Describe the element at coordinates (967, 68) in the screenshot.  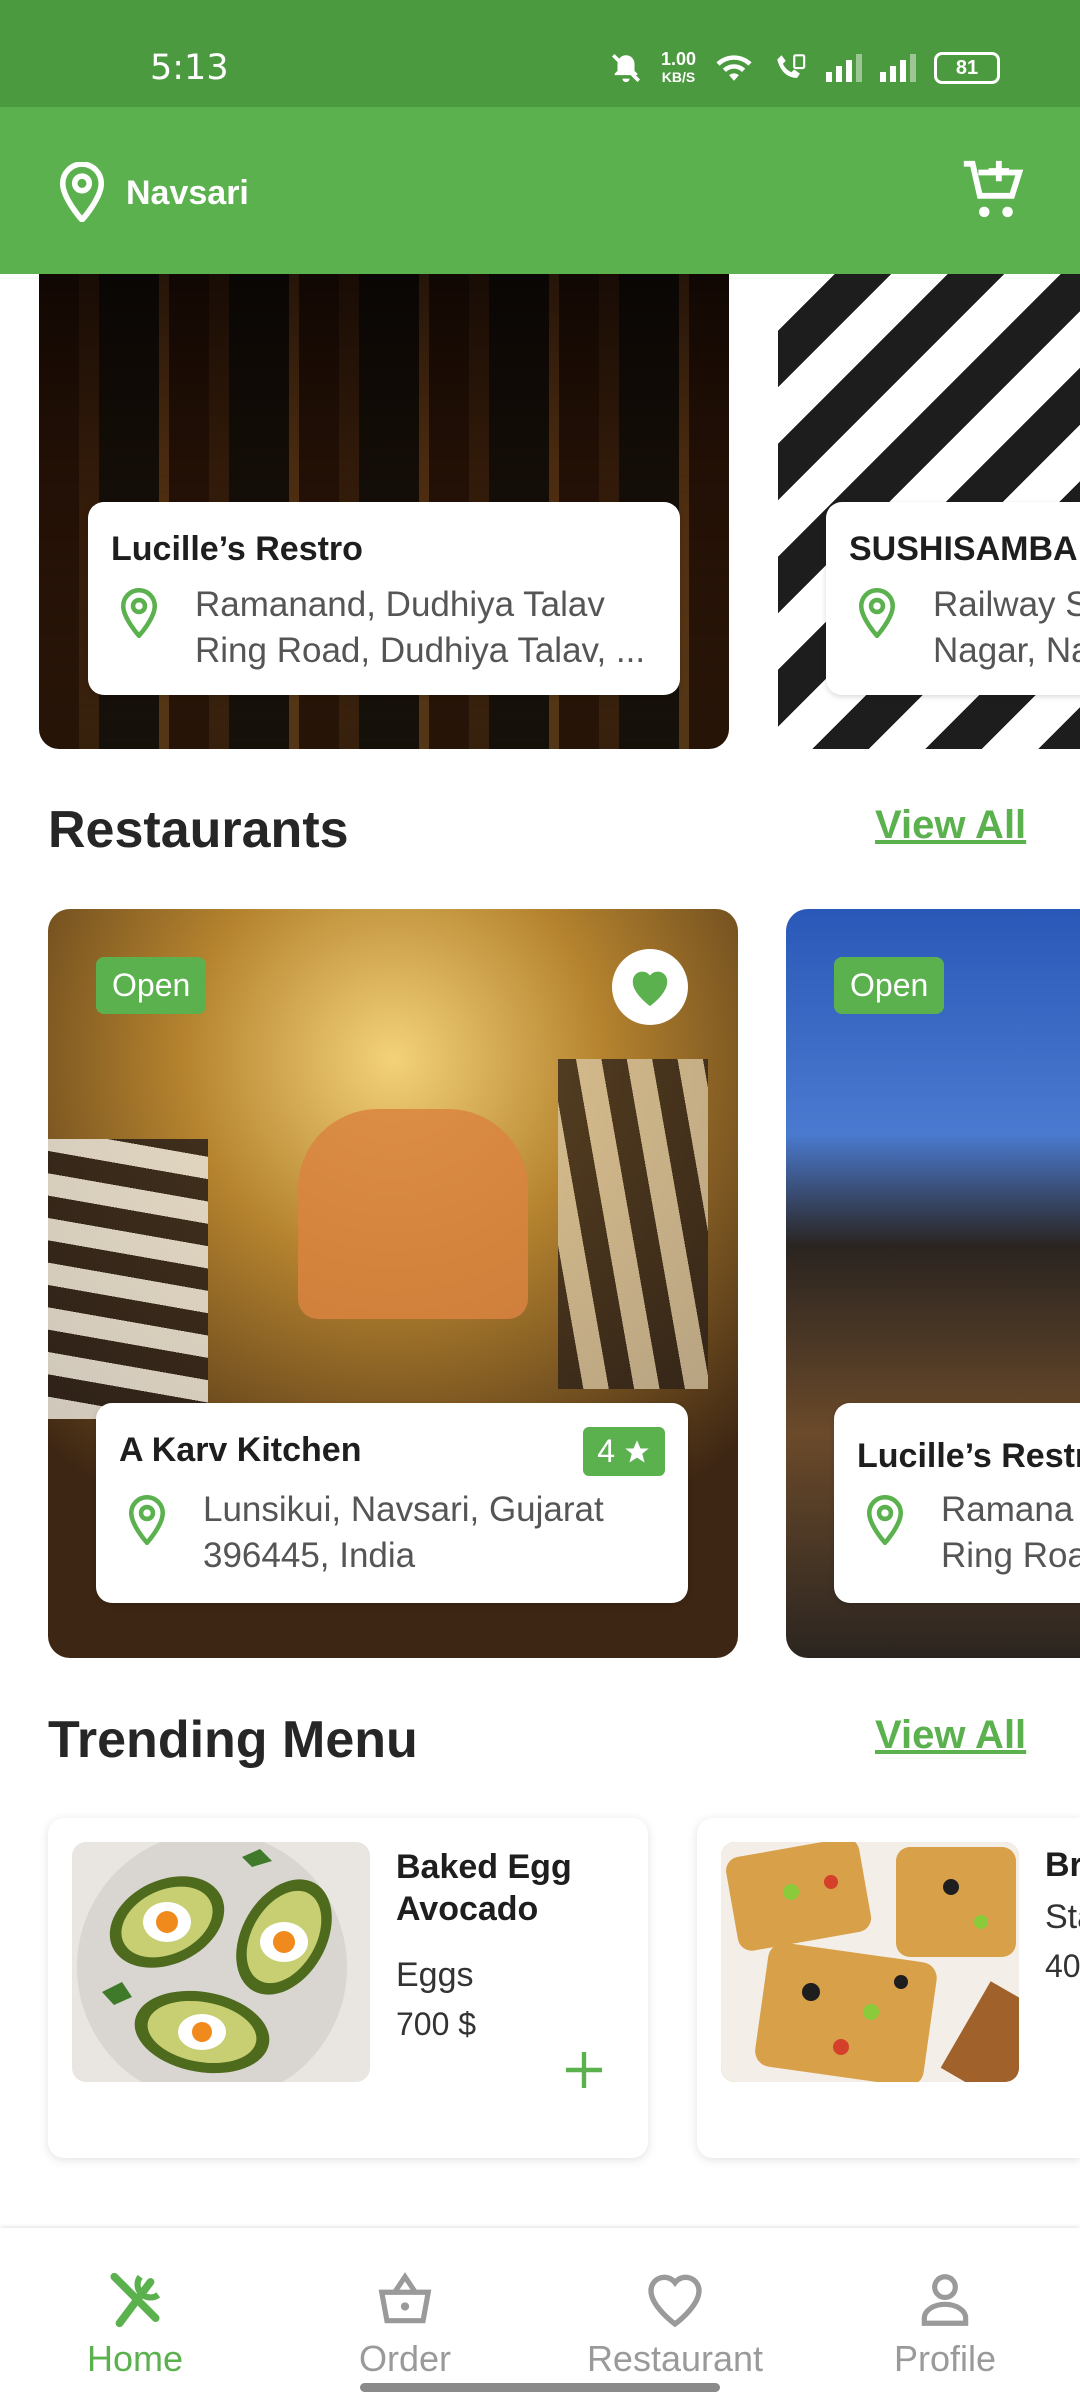
I see `battery-indicator: 81` at that location.